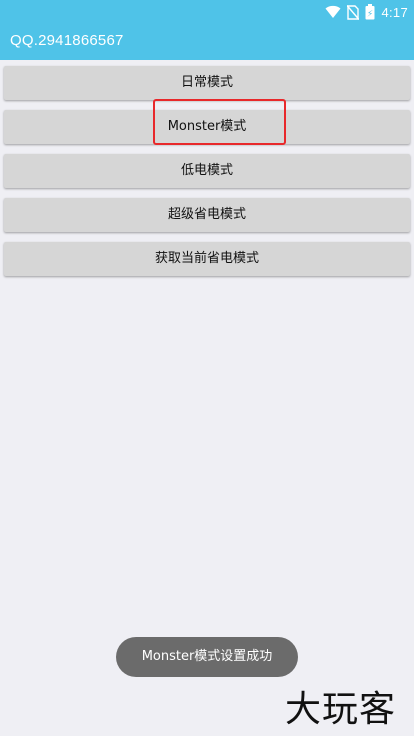 This screenshot has width=414, height=736. I want to click on low-power-mode-button: 低电模式, so click(207, 171).